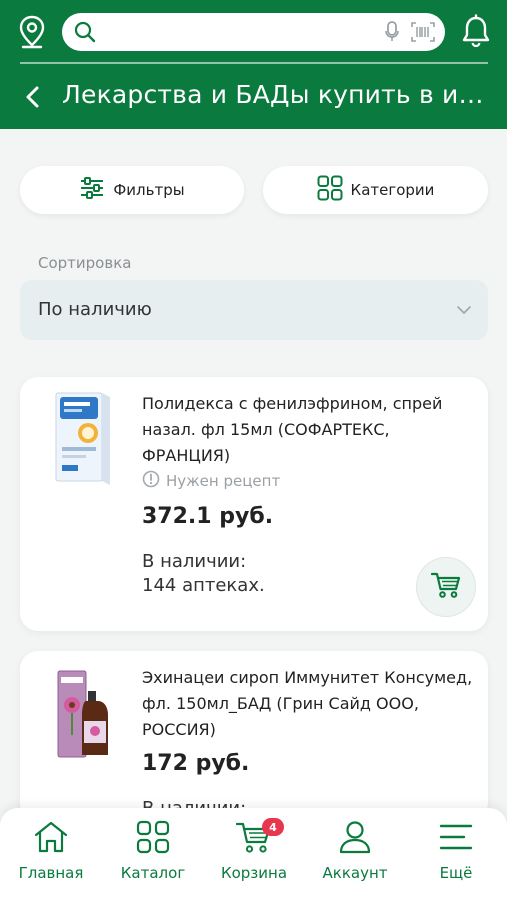 The image size is (507, 900). What do you see at coordinates (476, 31) in the screenshot?
I see `bell-icon` at bounding box center [476, 31].